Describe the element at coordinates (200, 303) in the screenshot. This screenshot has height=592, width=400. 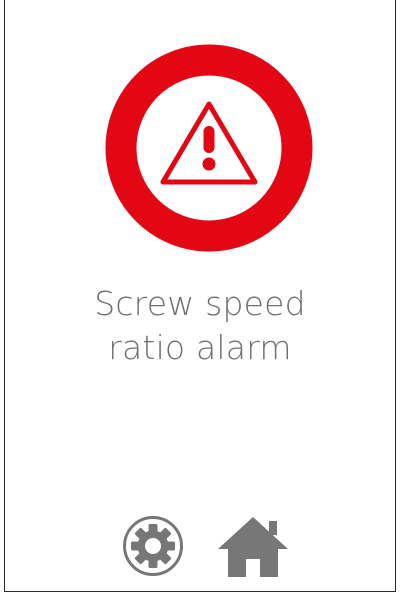
I see `alarm-message-line-1: Screw speed` at that location.